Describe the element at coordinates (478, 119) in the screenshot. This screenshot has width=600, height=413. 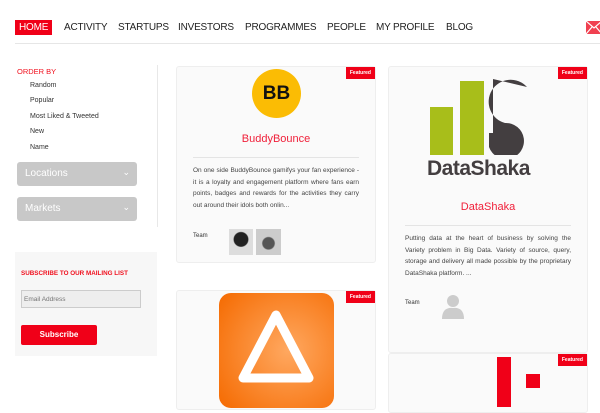
I see `datashaka-mark-icon` at that location.